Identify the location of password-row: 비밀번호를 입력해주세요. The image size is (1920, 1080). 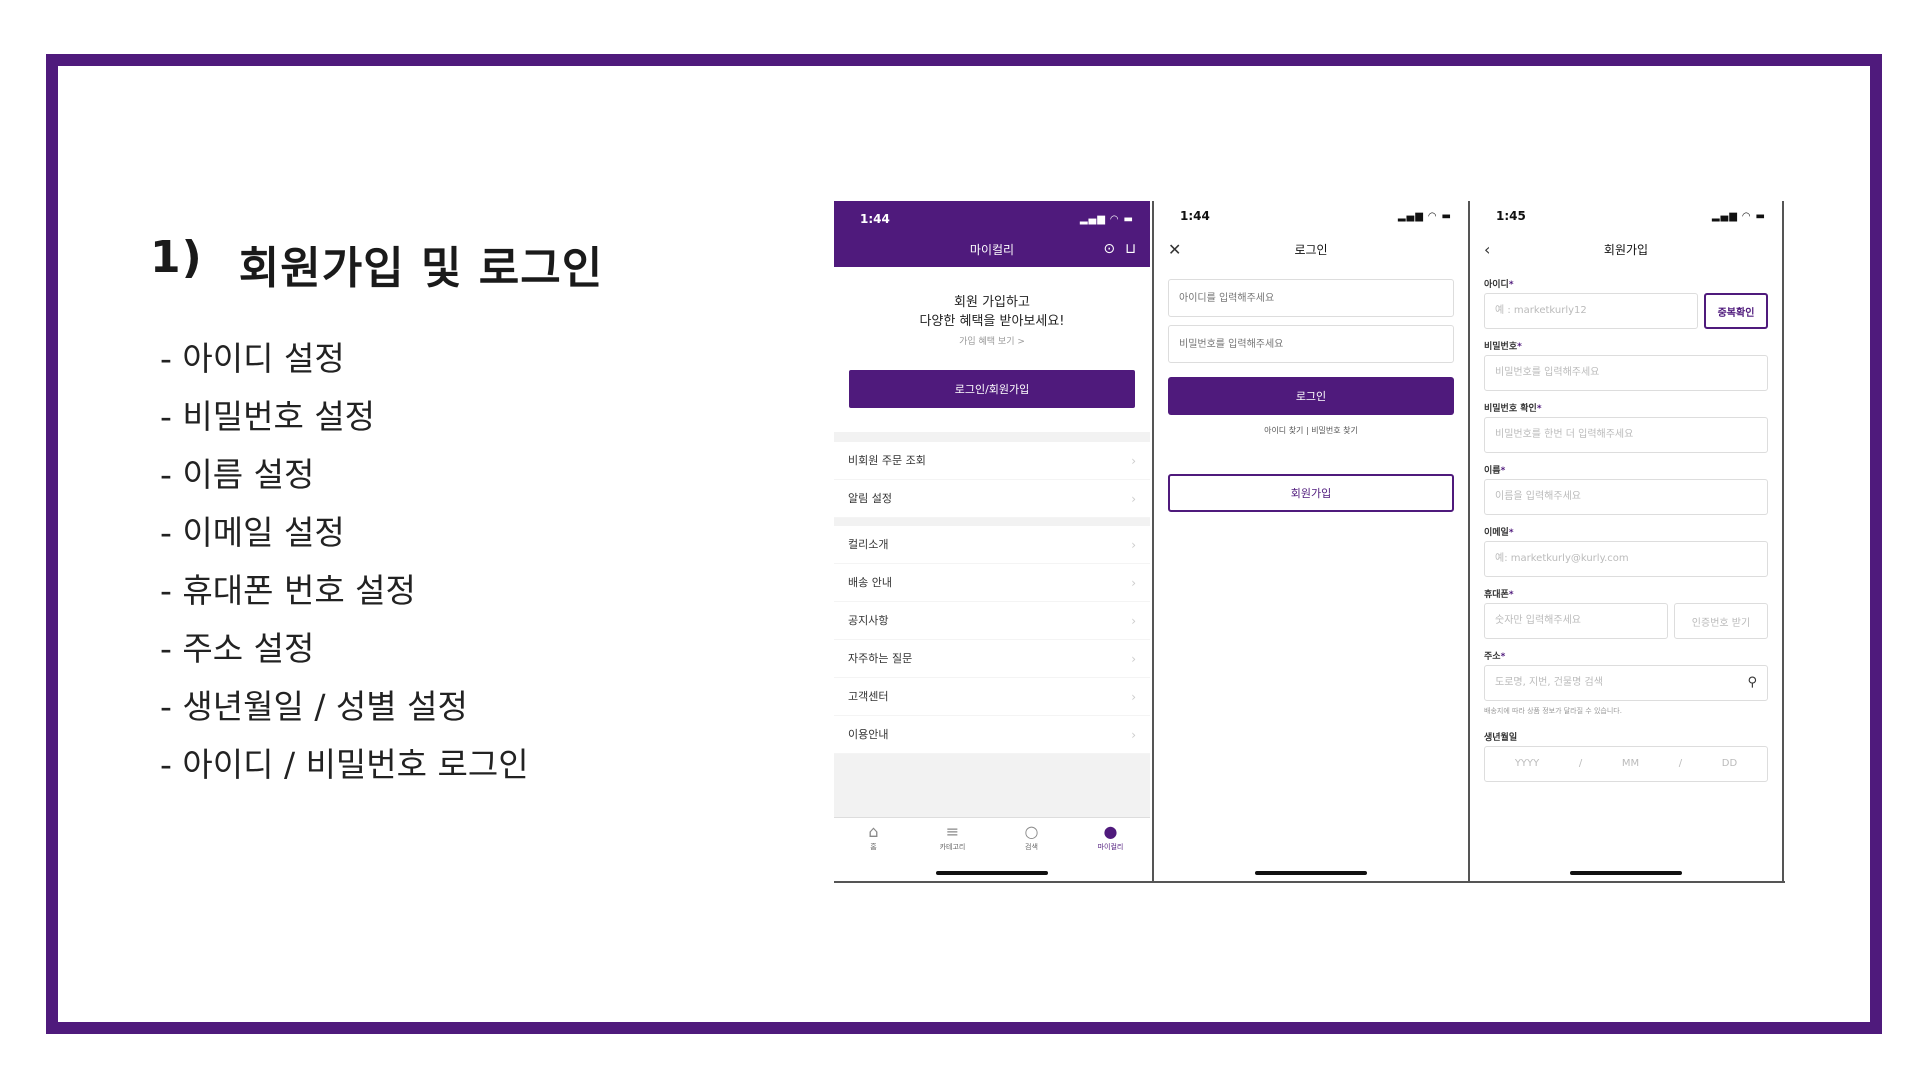
(1626, 373).